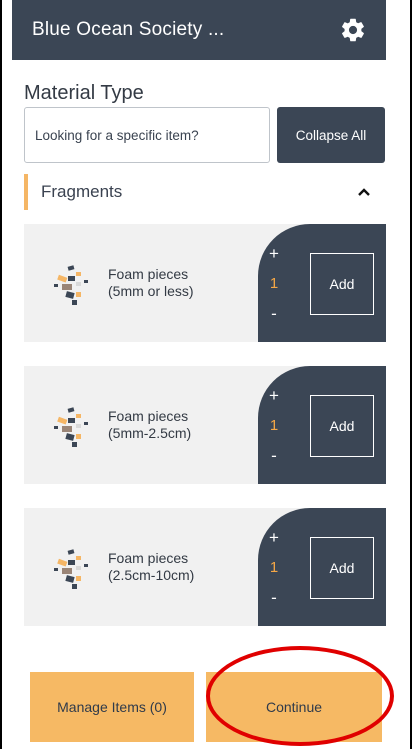 The width and height of the screenshot is (412, 749). Describe the element at coordinates (151, 575) in the screenshot. I see `item-size-line: (2.5cm-10cm)` at that location.